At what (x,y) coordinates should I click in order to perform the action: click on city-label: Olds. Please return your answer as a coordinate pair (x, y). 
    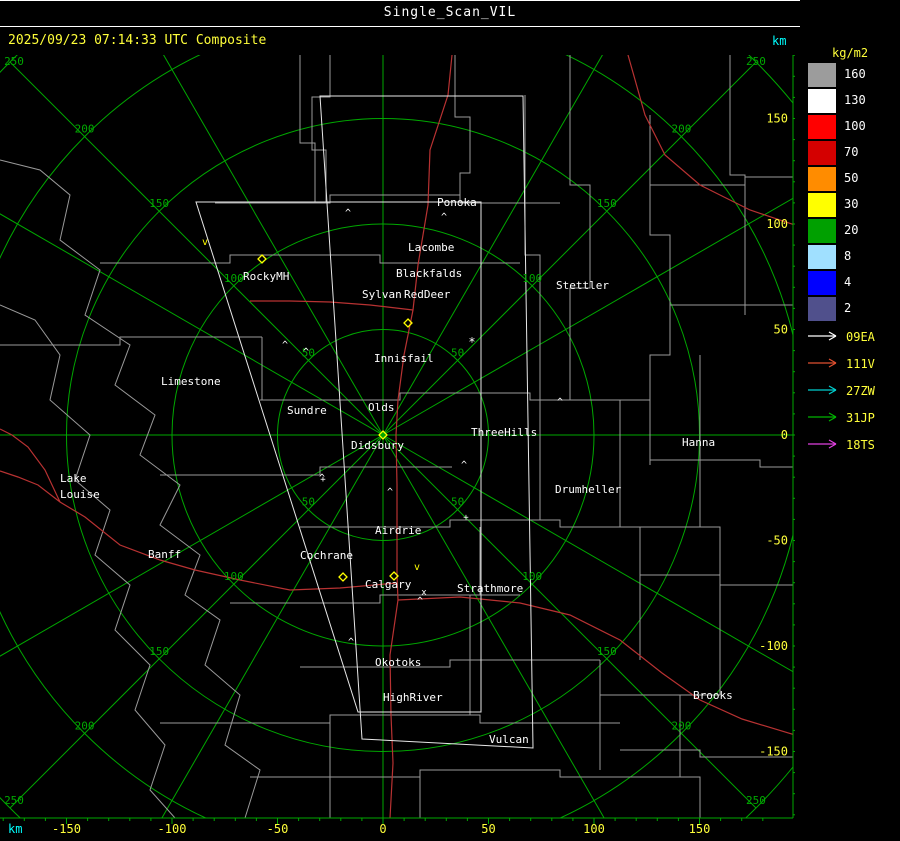
    Looking at the image, I should click on (381, 407).